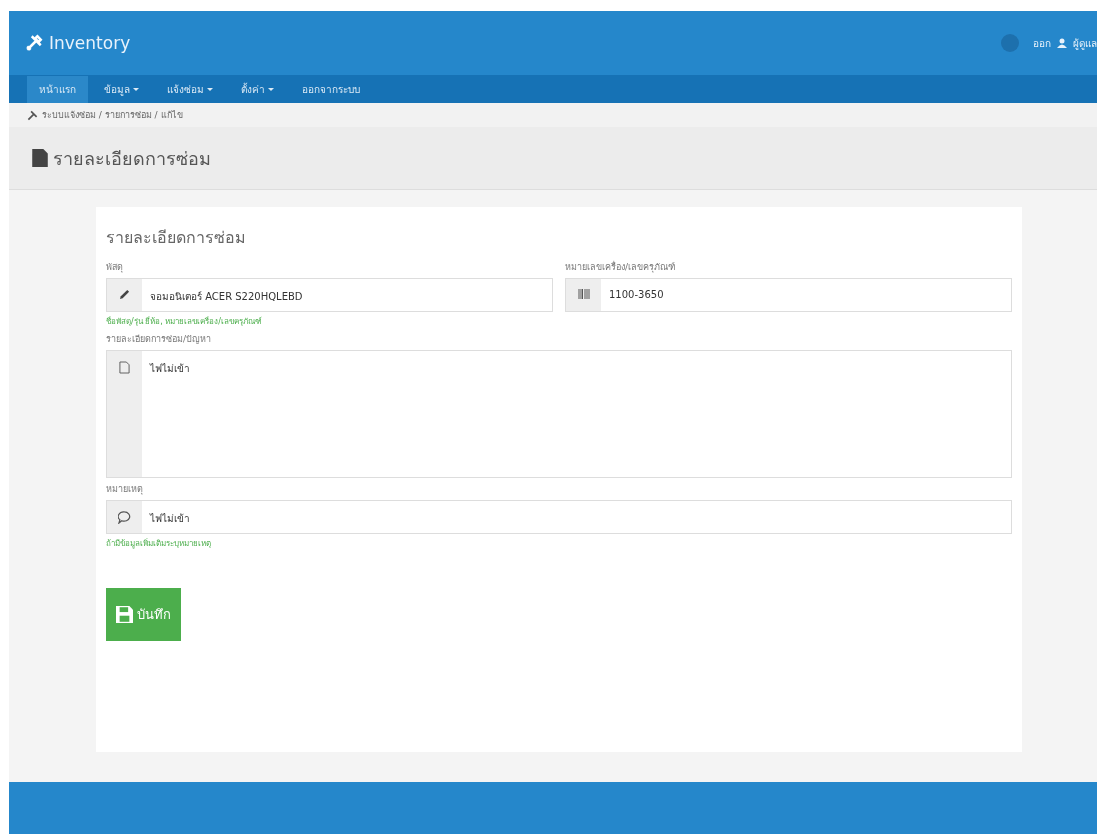 This screenshot has width=1097, height=834. What do you see at coordinates (115, 267) in the screenshot?
I see `field-label: พัสดุ` at bounding box center [115, 267].